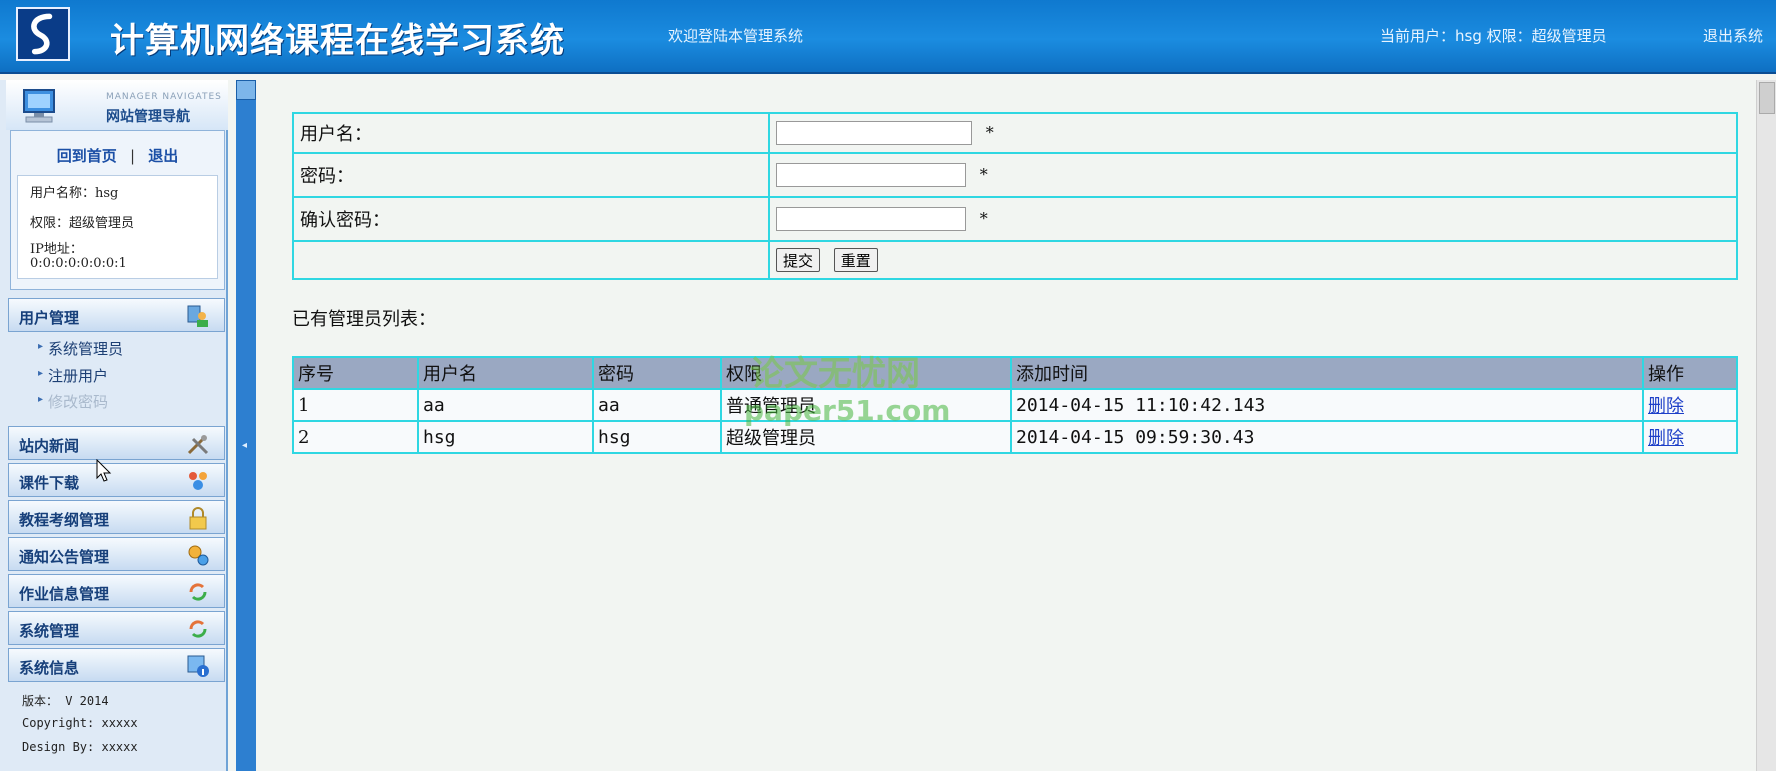 Image resolution: width=1776 pixels, height=771 pixels. I want to click on username-label: 用户名：, so click(531, 133).